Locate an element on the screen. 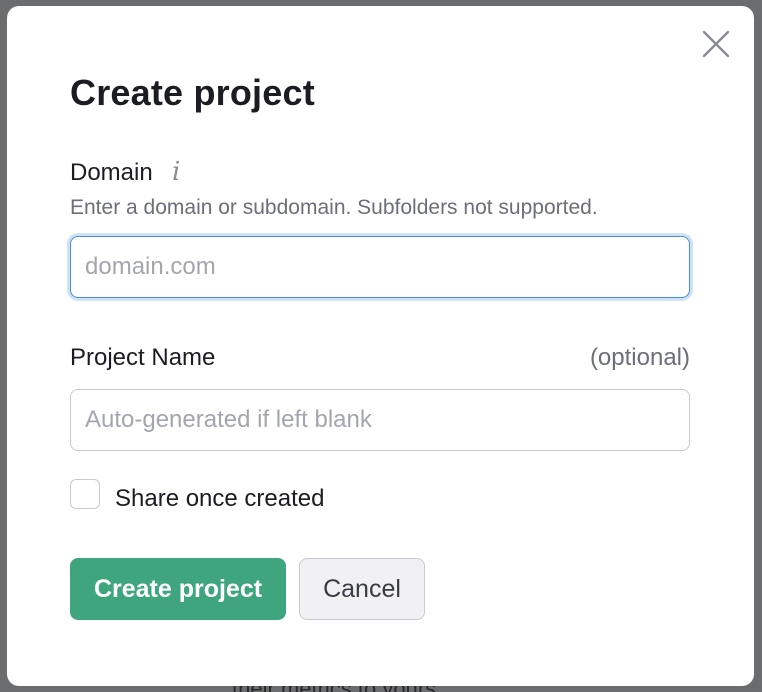 This screenshot has height=692, width=762. create-project-button: Create project is located at coordinates (178, 589).